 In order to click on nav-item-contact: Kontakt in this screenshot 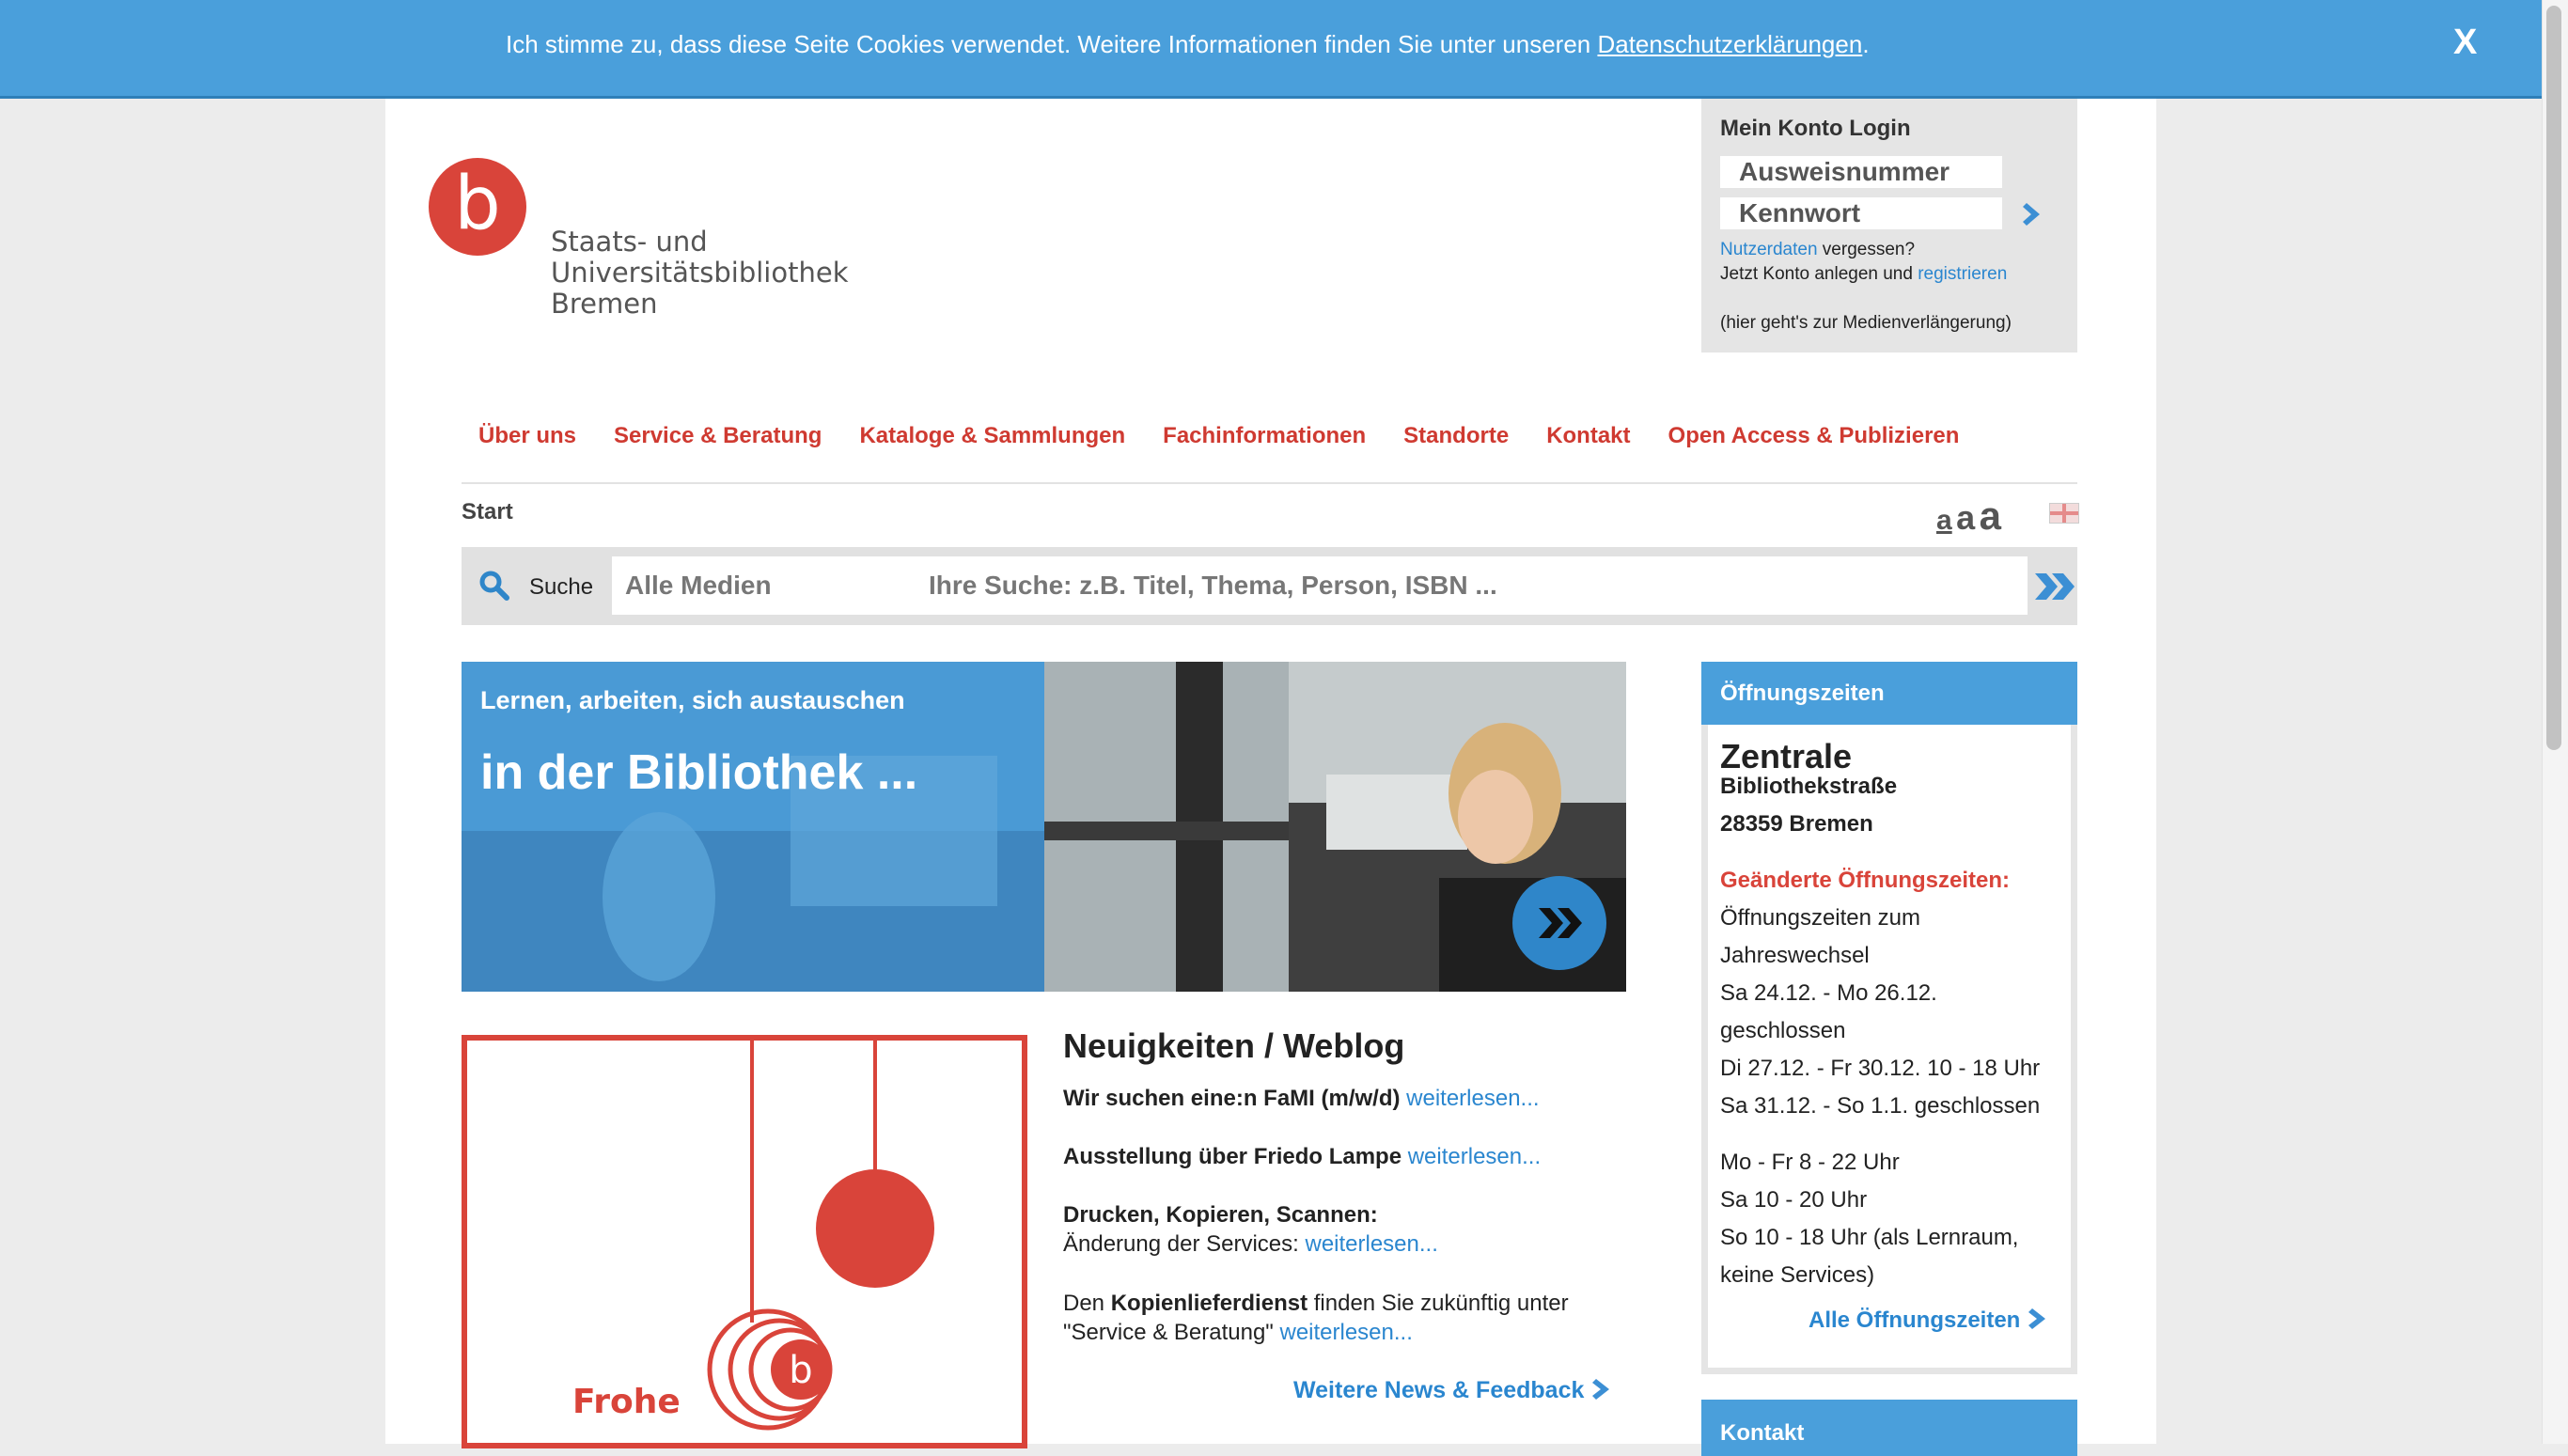, I will do `click(1588, 436)`.